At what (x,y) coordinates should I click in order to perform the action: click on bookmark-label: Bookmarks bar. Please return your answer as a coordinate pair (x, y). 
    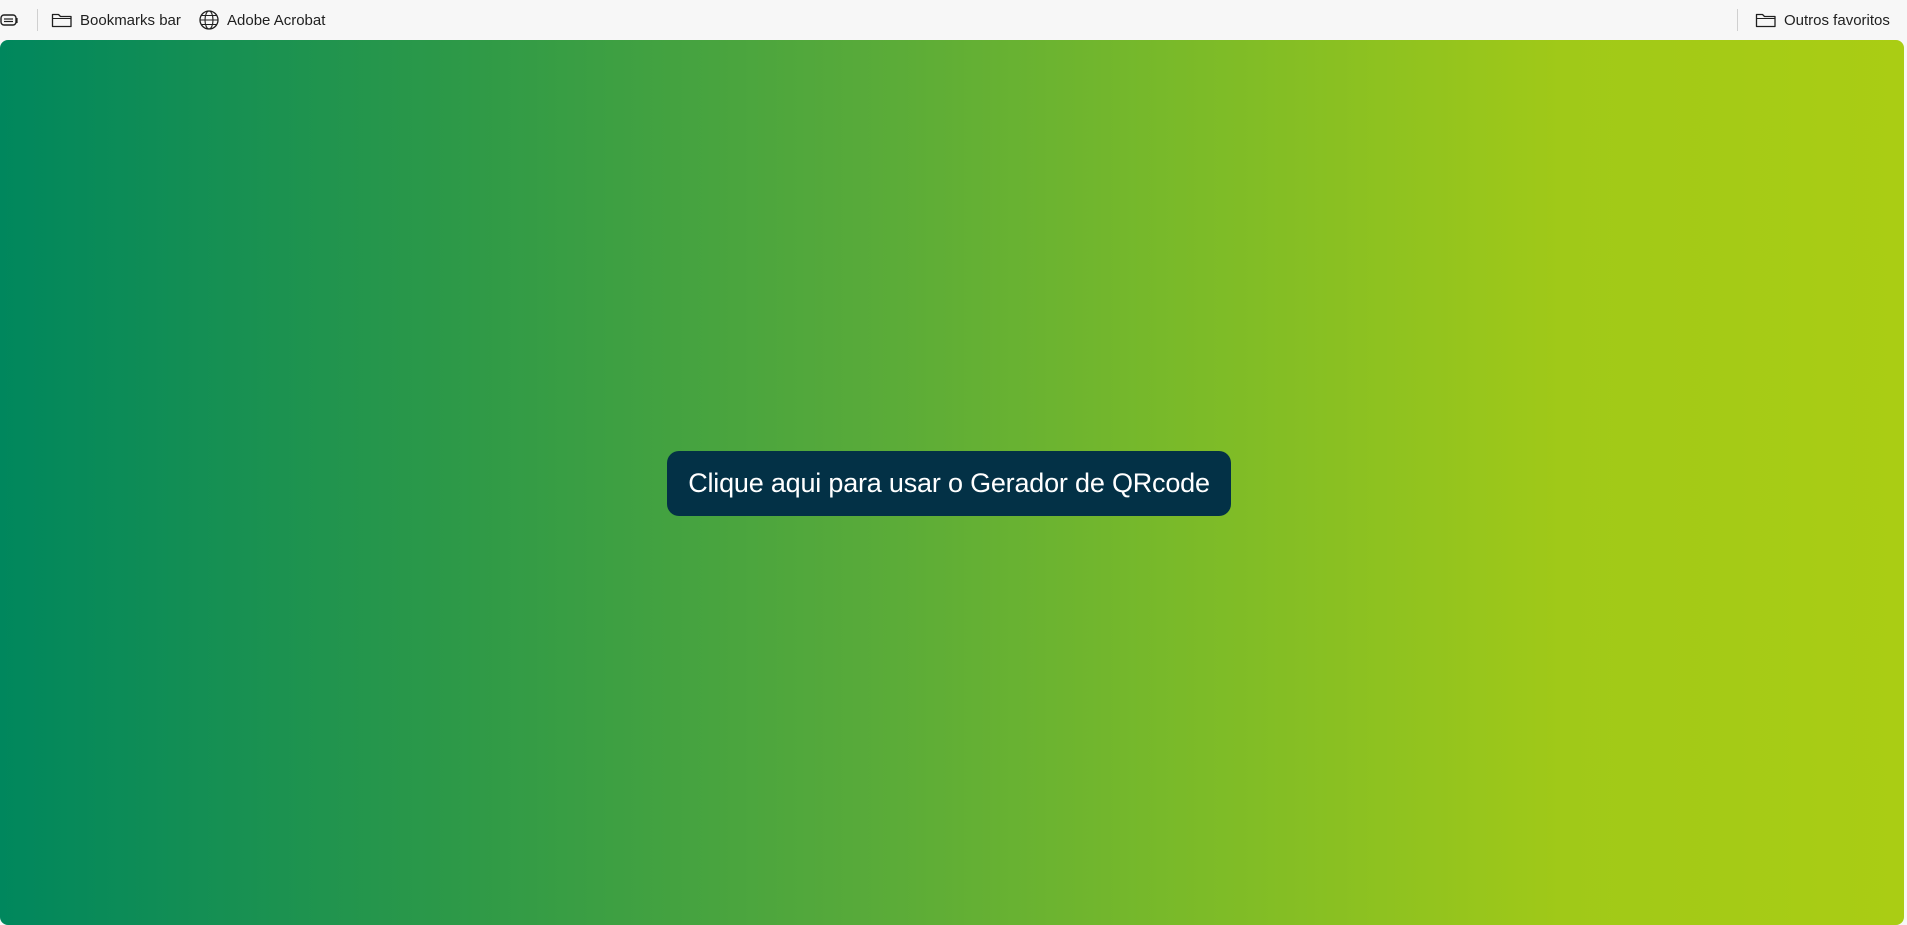
    Looking at the image, I should click on (130, 20).